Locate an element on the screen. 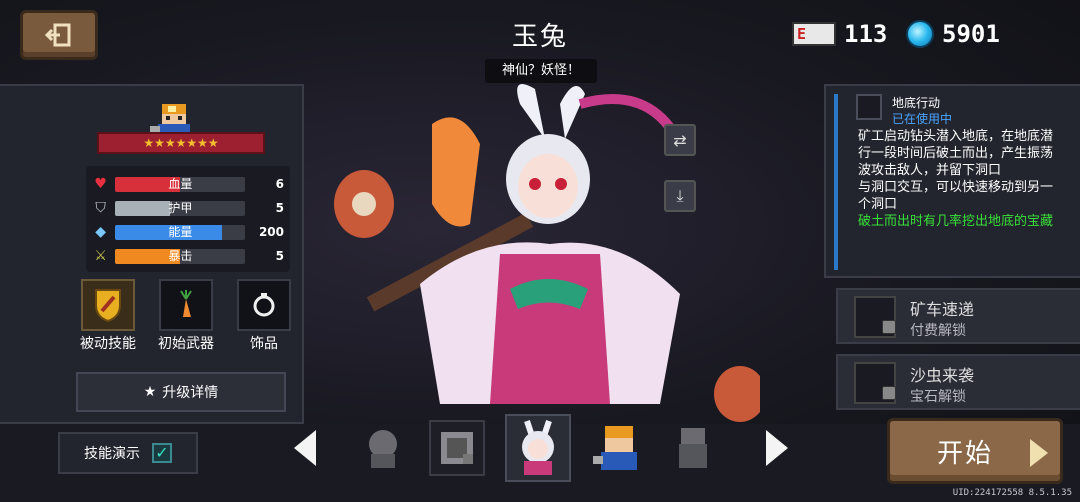 The height and width of the screenshot is (502, 1080). skin-selector is located at coordinates (540, 447).